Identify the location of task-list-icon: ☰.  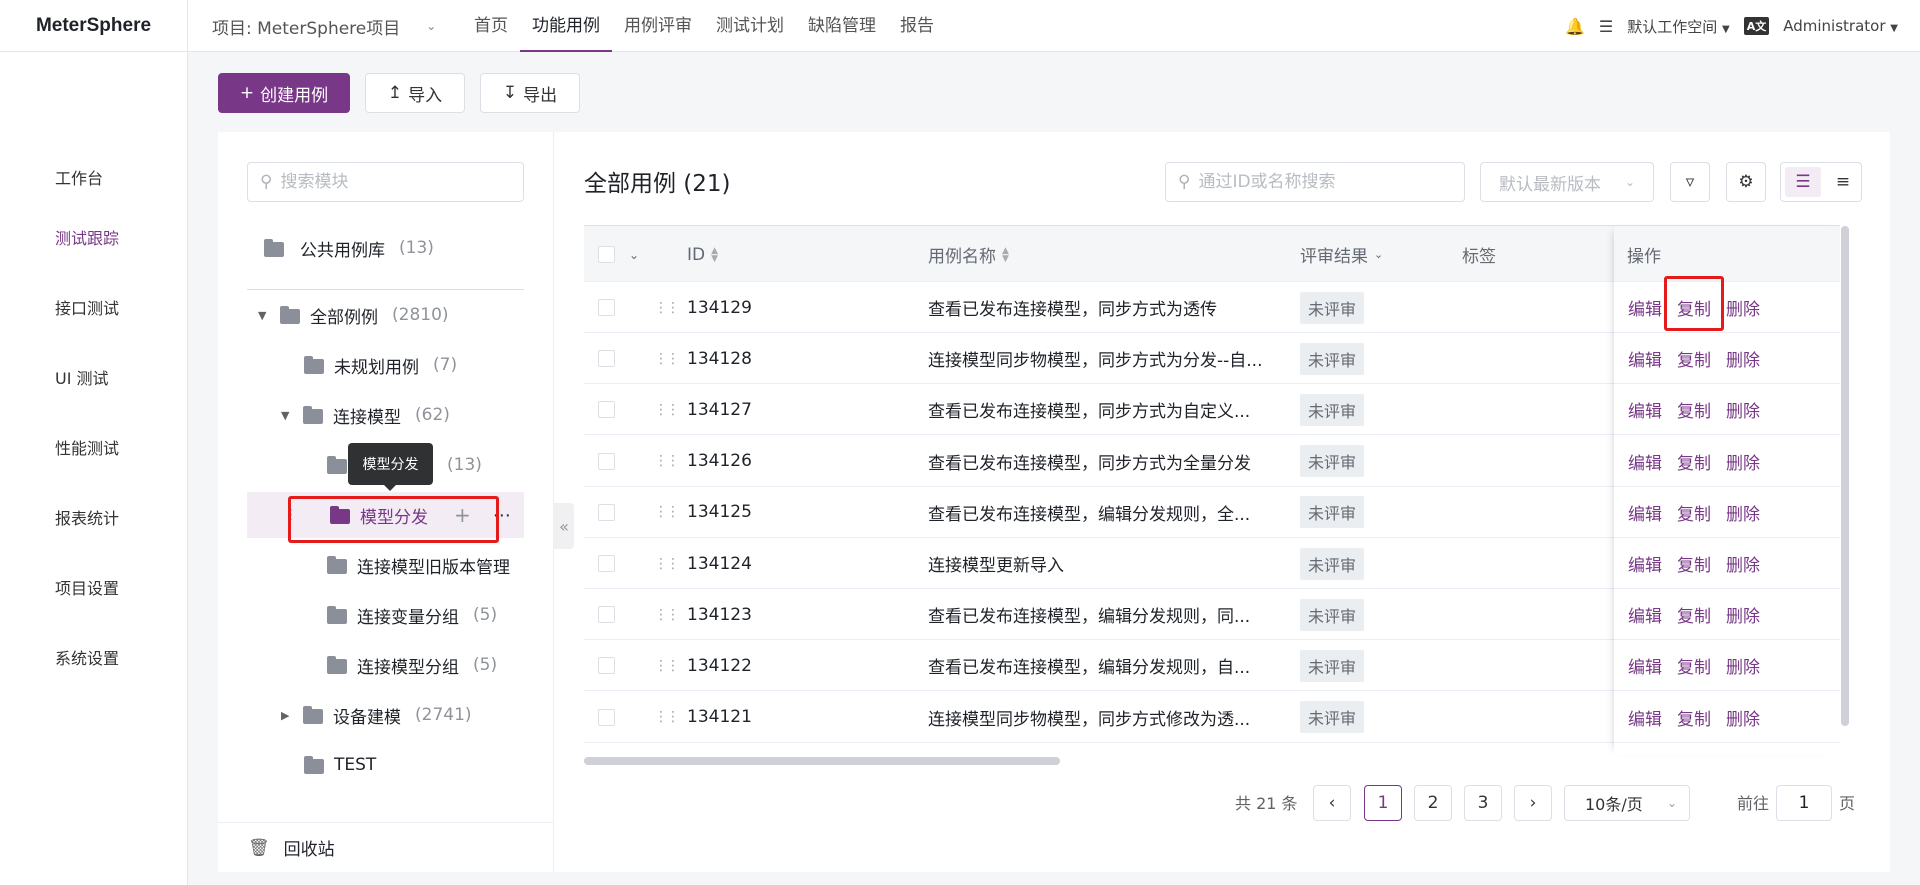
(1606, 26).